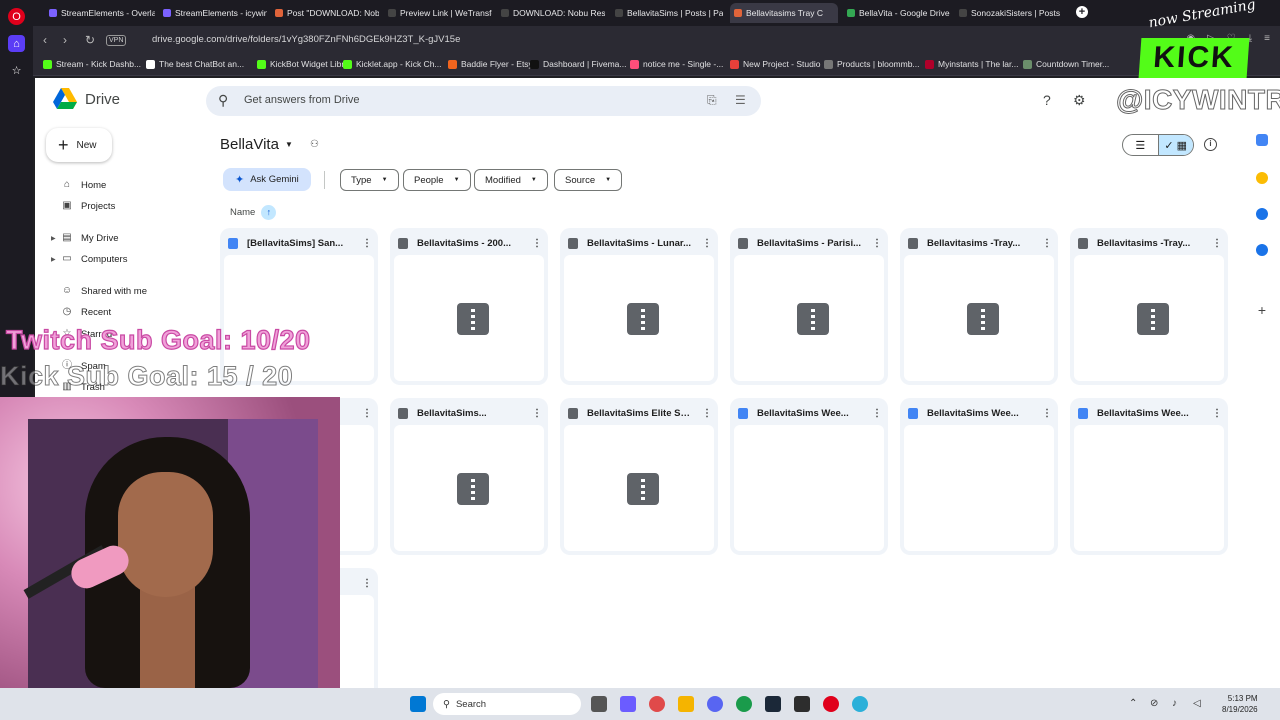 This screenshot has width=1280, height=720. Describe the element at coordinates (483, 101) in the screenshot. I see `search-bar: ⚲ Get answers from Drive ⎘ ☰` at that location.